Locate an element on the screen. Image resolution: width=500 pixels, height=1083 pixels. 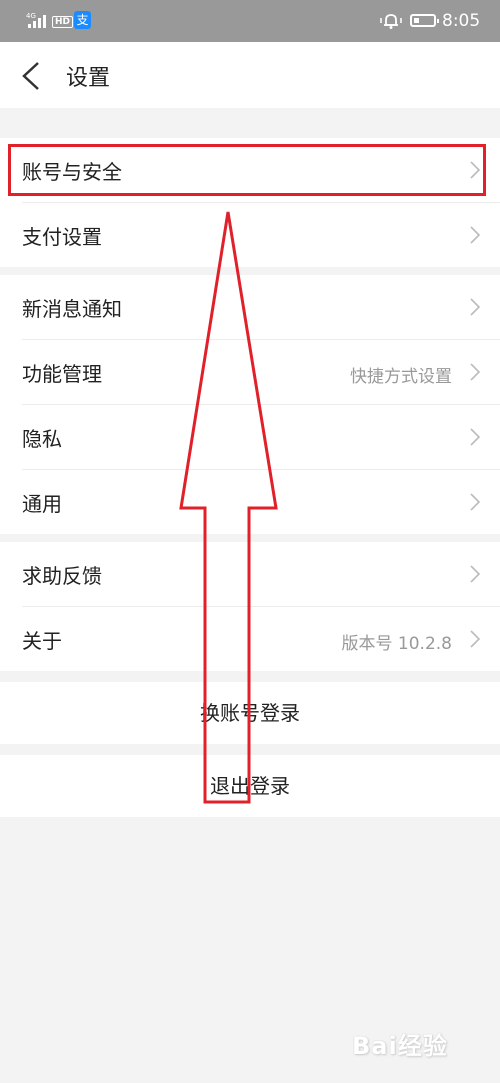
settings-item-label: 通用 is located at coordinates (42, 504).